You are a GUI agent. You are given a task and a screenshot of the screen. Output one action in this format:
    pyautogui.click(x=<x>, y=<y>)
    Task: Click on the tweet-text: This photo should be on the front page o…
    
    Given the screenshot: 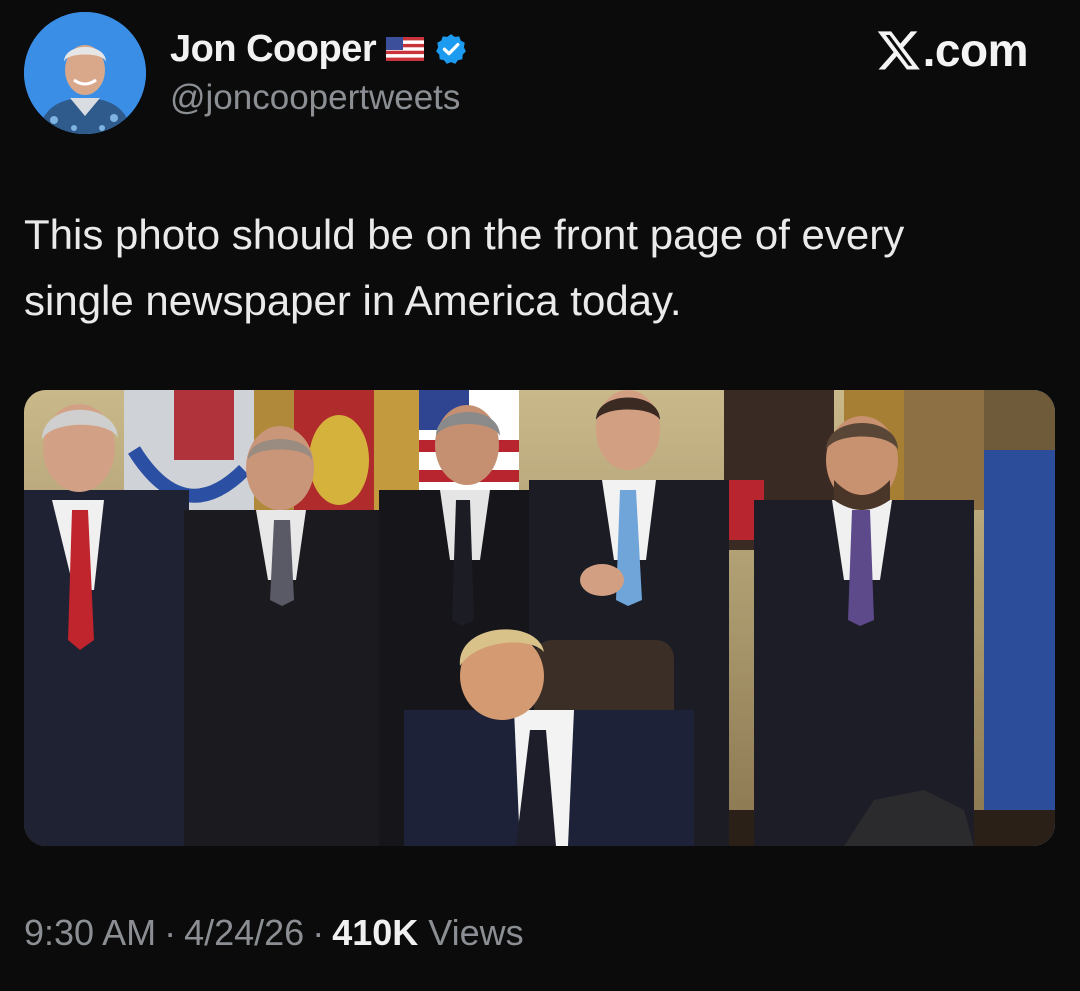 What is the action you would take?
    pyautogui.click(x=534, y=268)
    